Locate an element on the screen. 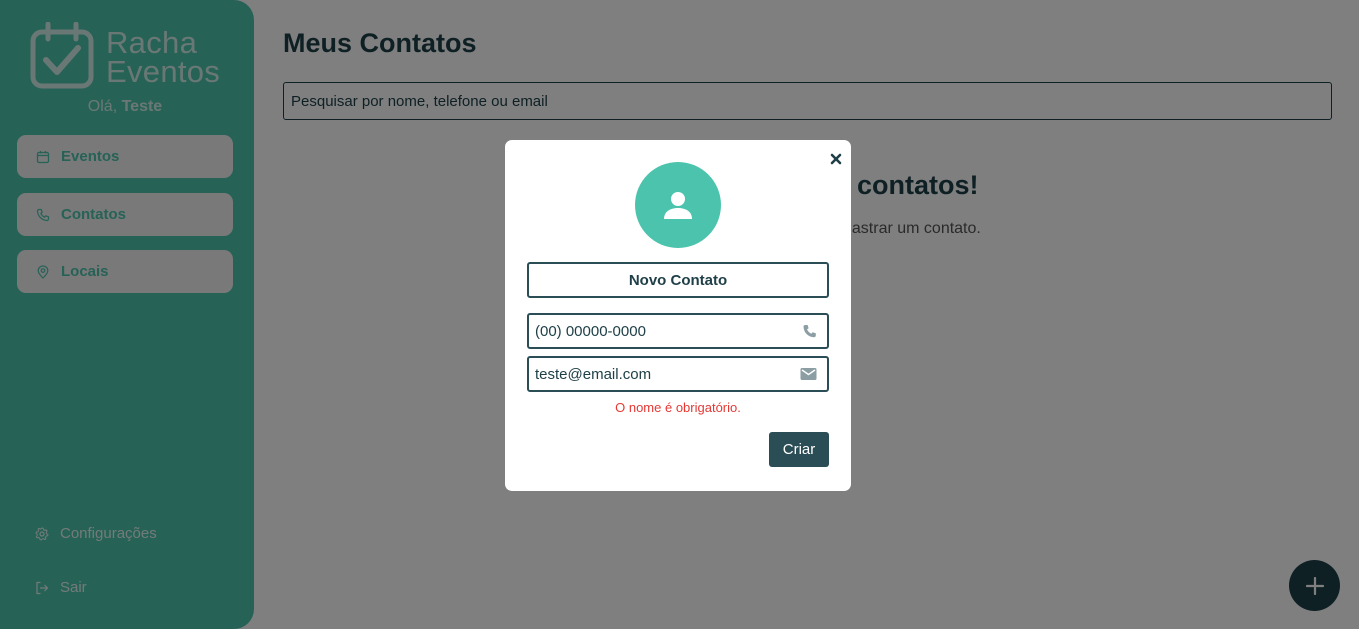 The width and height of the screenshot is (1359, 629). new-contact-modal: O nome é obrigatório. Criar is located at coordinates (678, 315).